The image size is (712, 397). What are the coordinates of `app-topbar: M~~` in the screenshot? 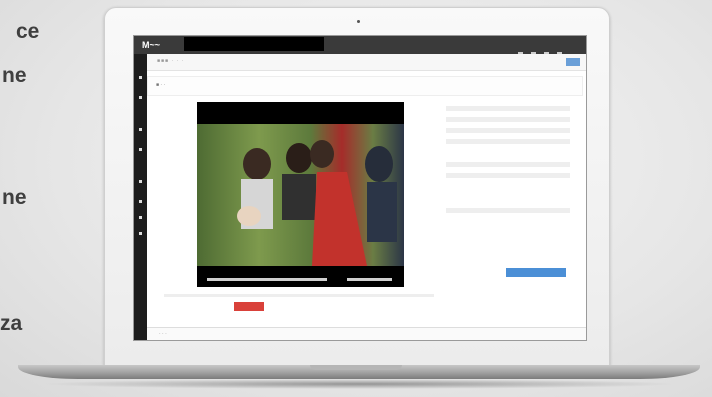 It's located at (360, 45).